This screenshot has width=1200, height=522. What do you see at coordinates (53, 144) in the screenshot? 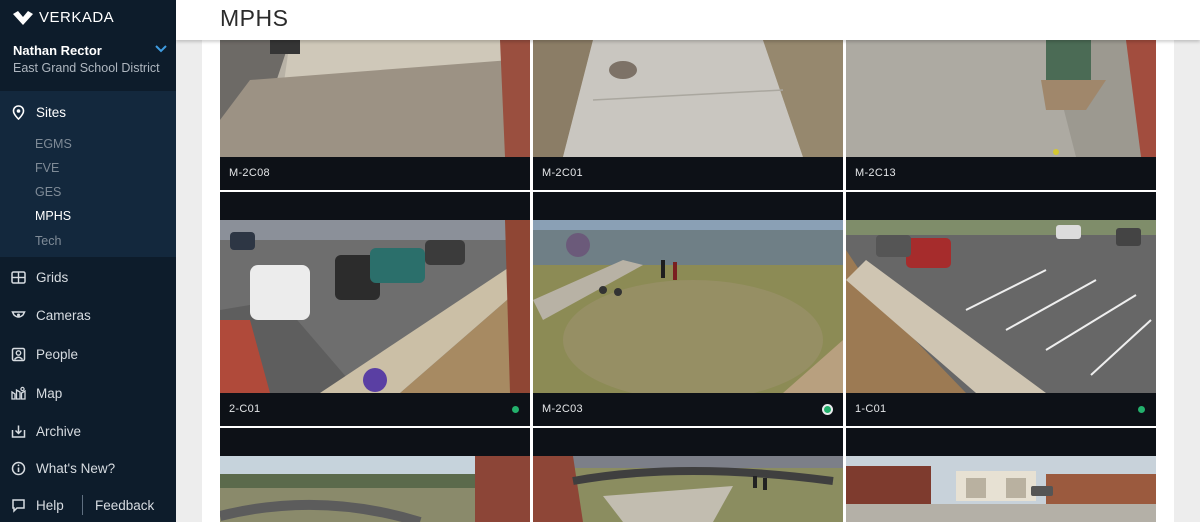
I see `site-egms: EGMS` at bounding box center [53, 144].